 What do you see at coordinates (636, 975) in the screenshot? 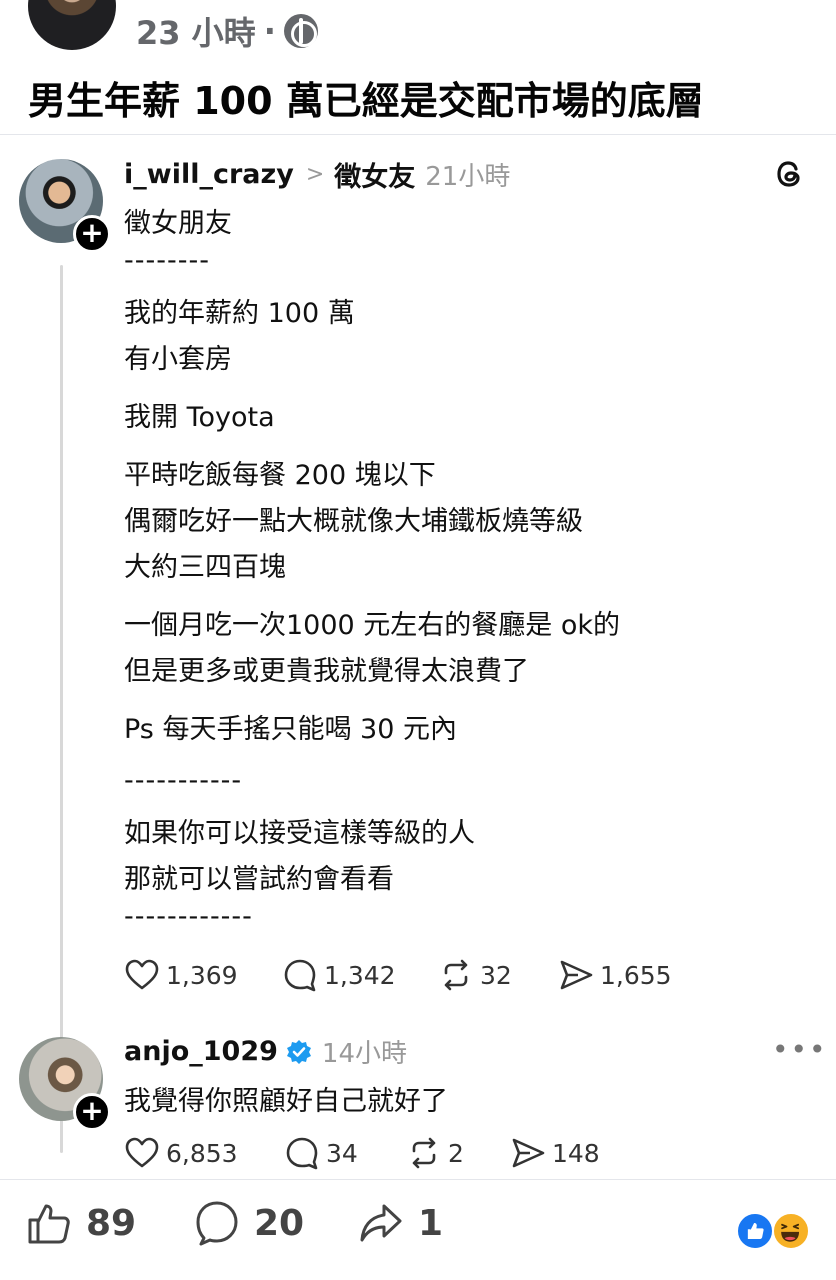
I see `share-count: 1,655` at bounding box center [636, 975].